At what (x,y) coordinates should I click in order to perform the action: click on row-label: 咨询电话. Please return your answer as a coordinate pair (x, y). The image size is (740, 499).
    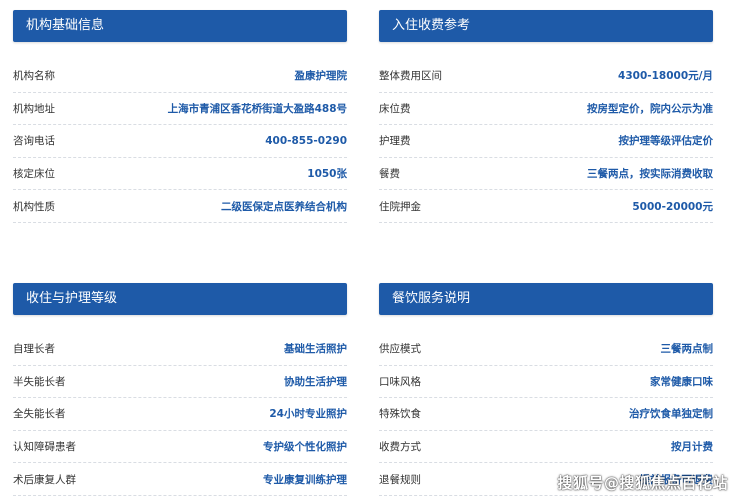
    Looking at the image, I should click on (34, 141).